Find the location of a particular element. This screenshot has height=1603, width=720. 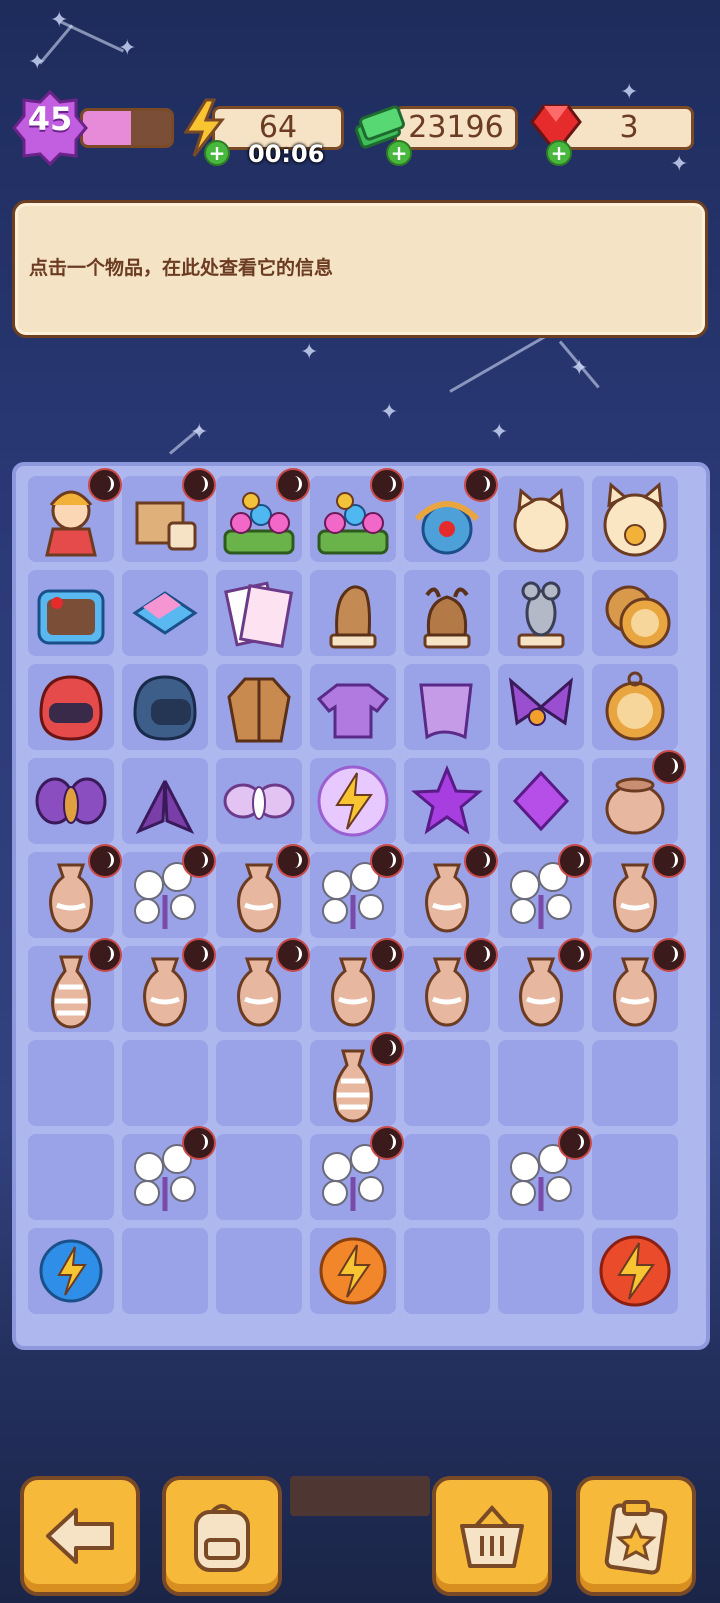

yak-figurine-icon is located at coordinates (447, 613).